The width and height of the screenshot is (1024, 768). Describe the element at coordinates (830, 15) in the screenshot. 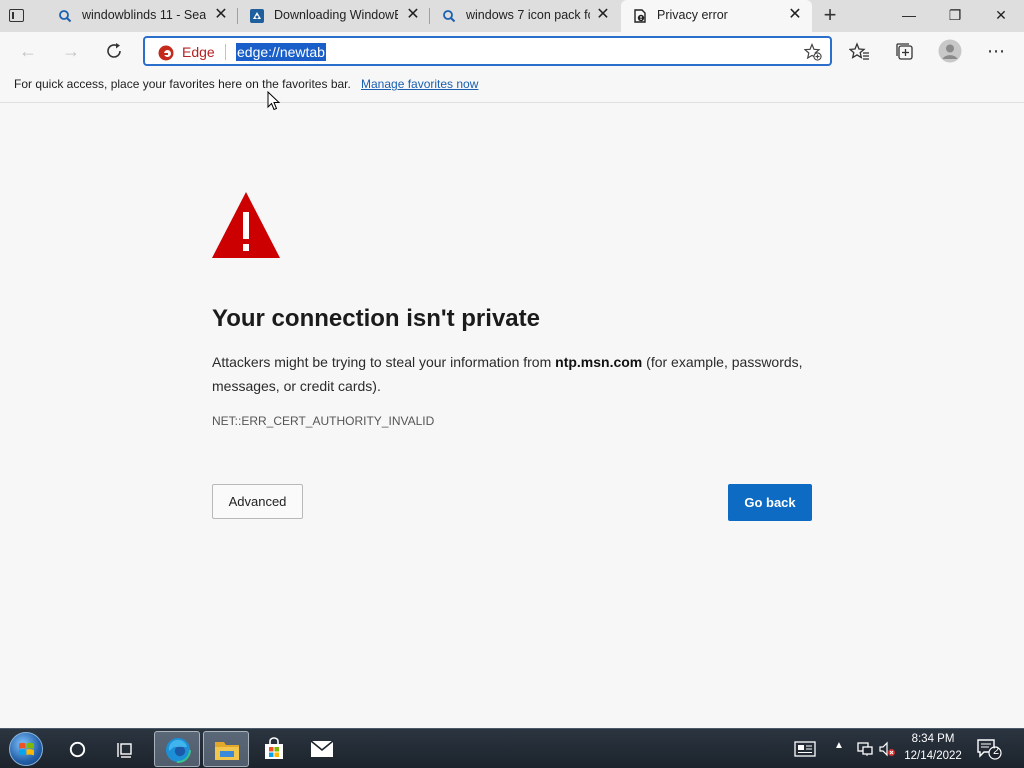

I see `new-tab-button: +` at that location.